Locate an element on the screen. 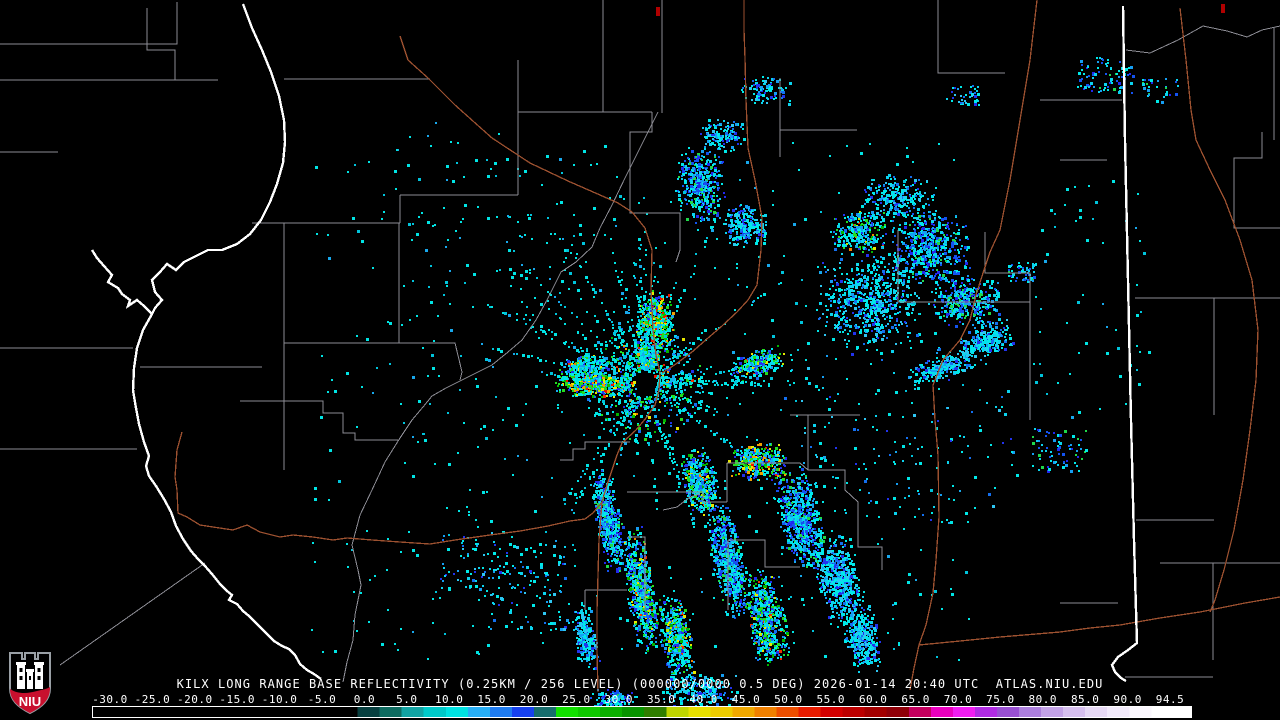  colorbar-tick-label: 35.0 is located at coordinates (661, 699).